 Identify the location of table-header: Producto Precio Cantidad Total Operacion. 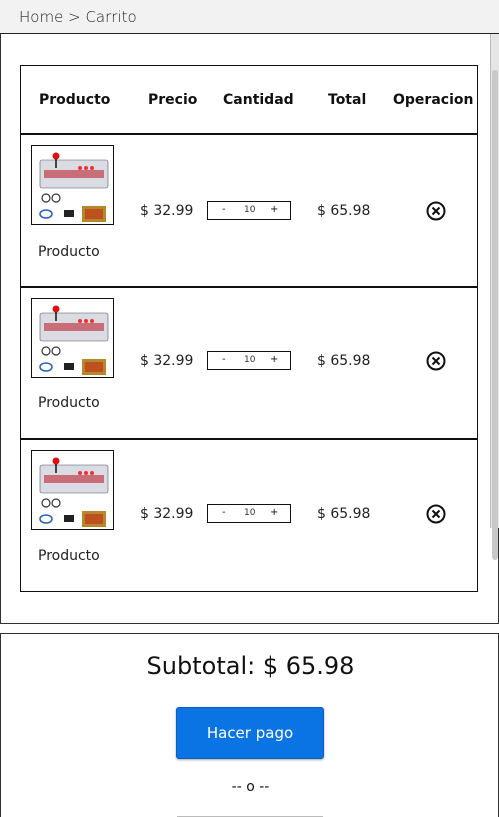
(249, 100).